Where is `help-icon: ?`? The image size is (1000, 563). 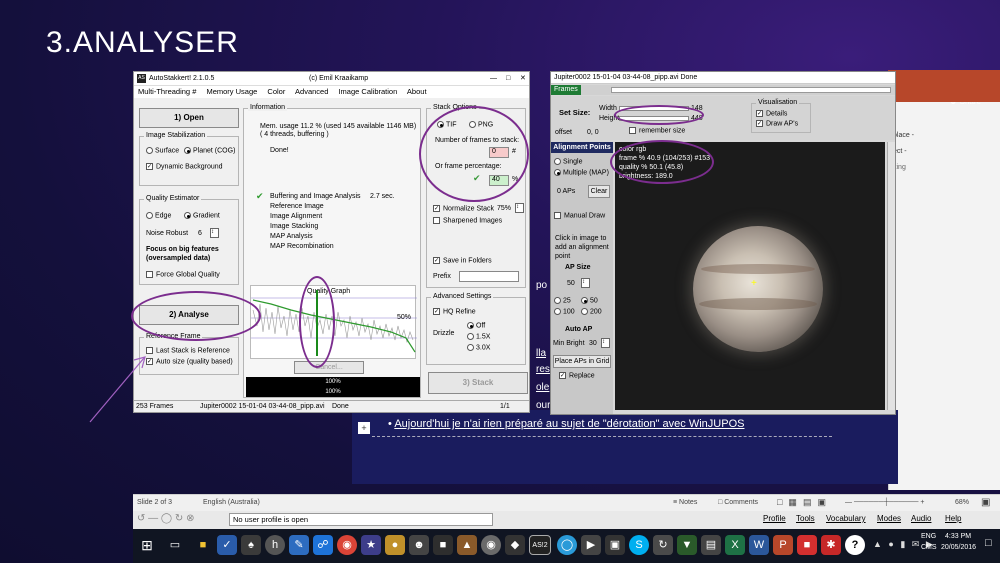 help-icon: ? is located at coordinates (855, 545).